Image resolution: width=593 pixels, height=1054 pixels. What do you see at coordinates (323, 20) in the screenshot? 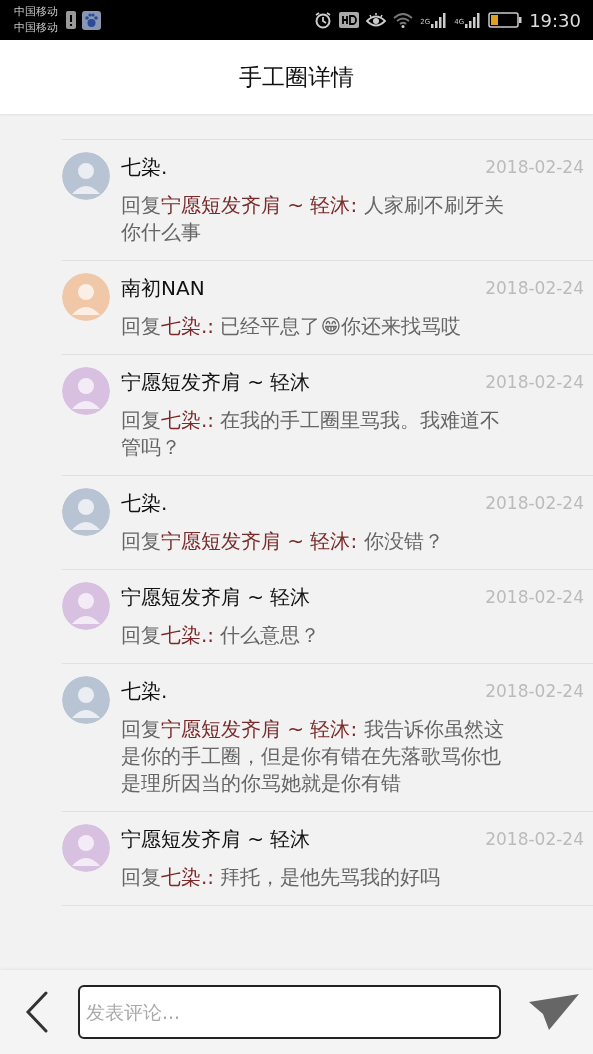
I see `alarm-clock-icon` at bounding box center [323, 20].